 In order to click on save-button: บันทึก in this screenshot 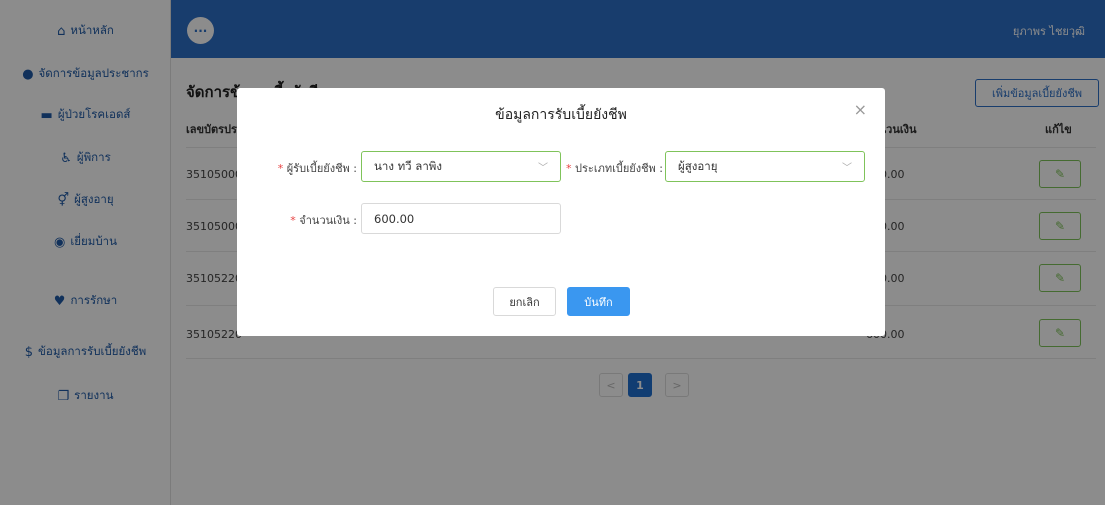, I will do `click(598, 301)`.